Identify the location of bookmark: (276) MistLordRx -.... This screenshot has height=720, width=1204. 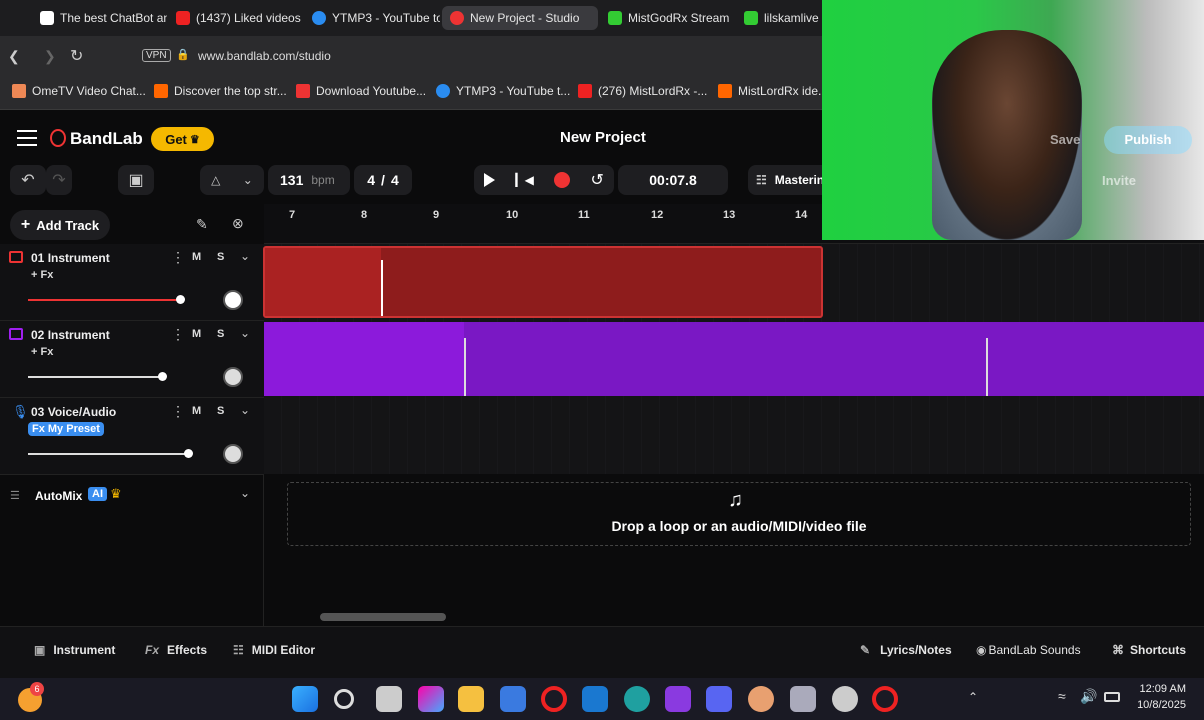
(642, 91).